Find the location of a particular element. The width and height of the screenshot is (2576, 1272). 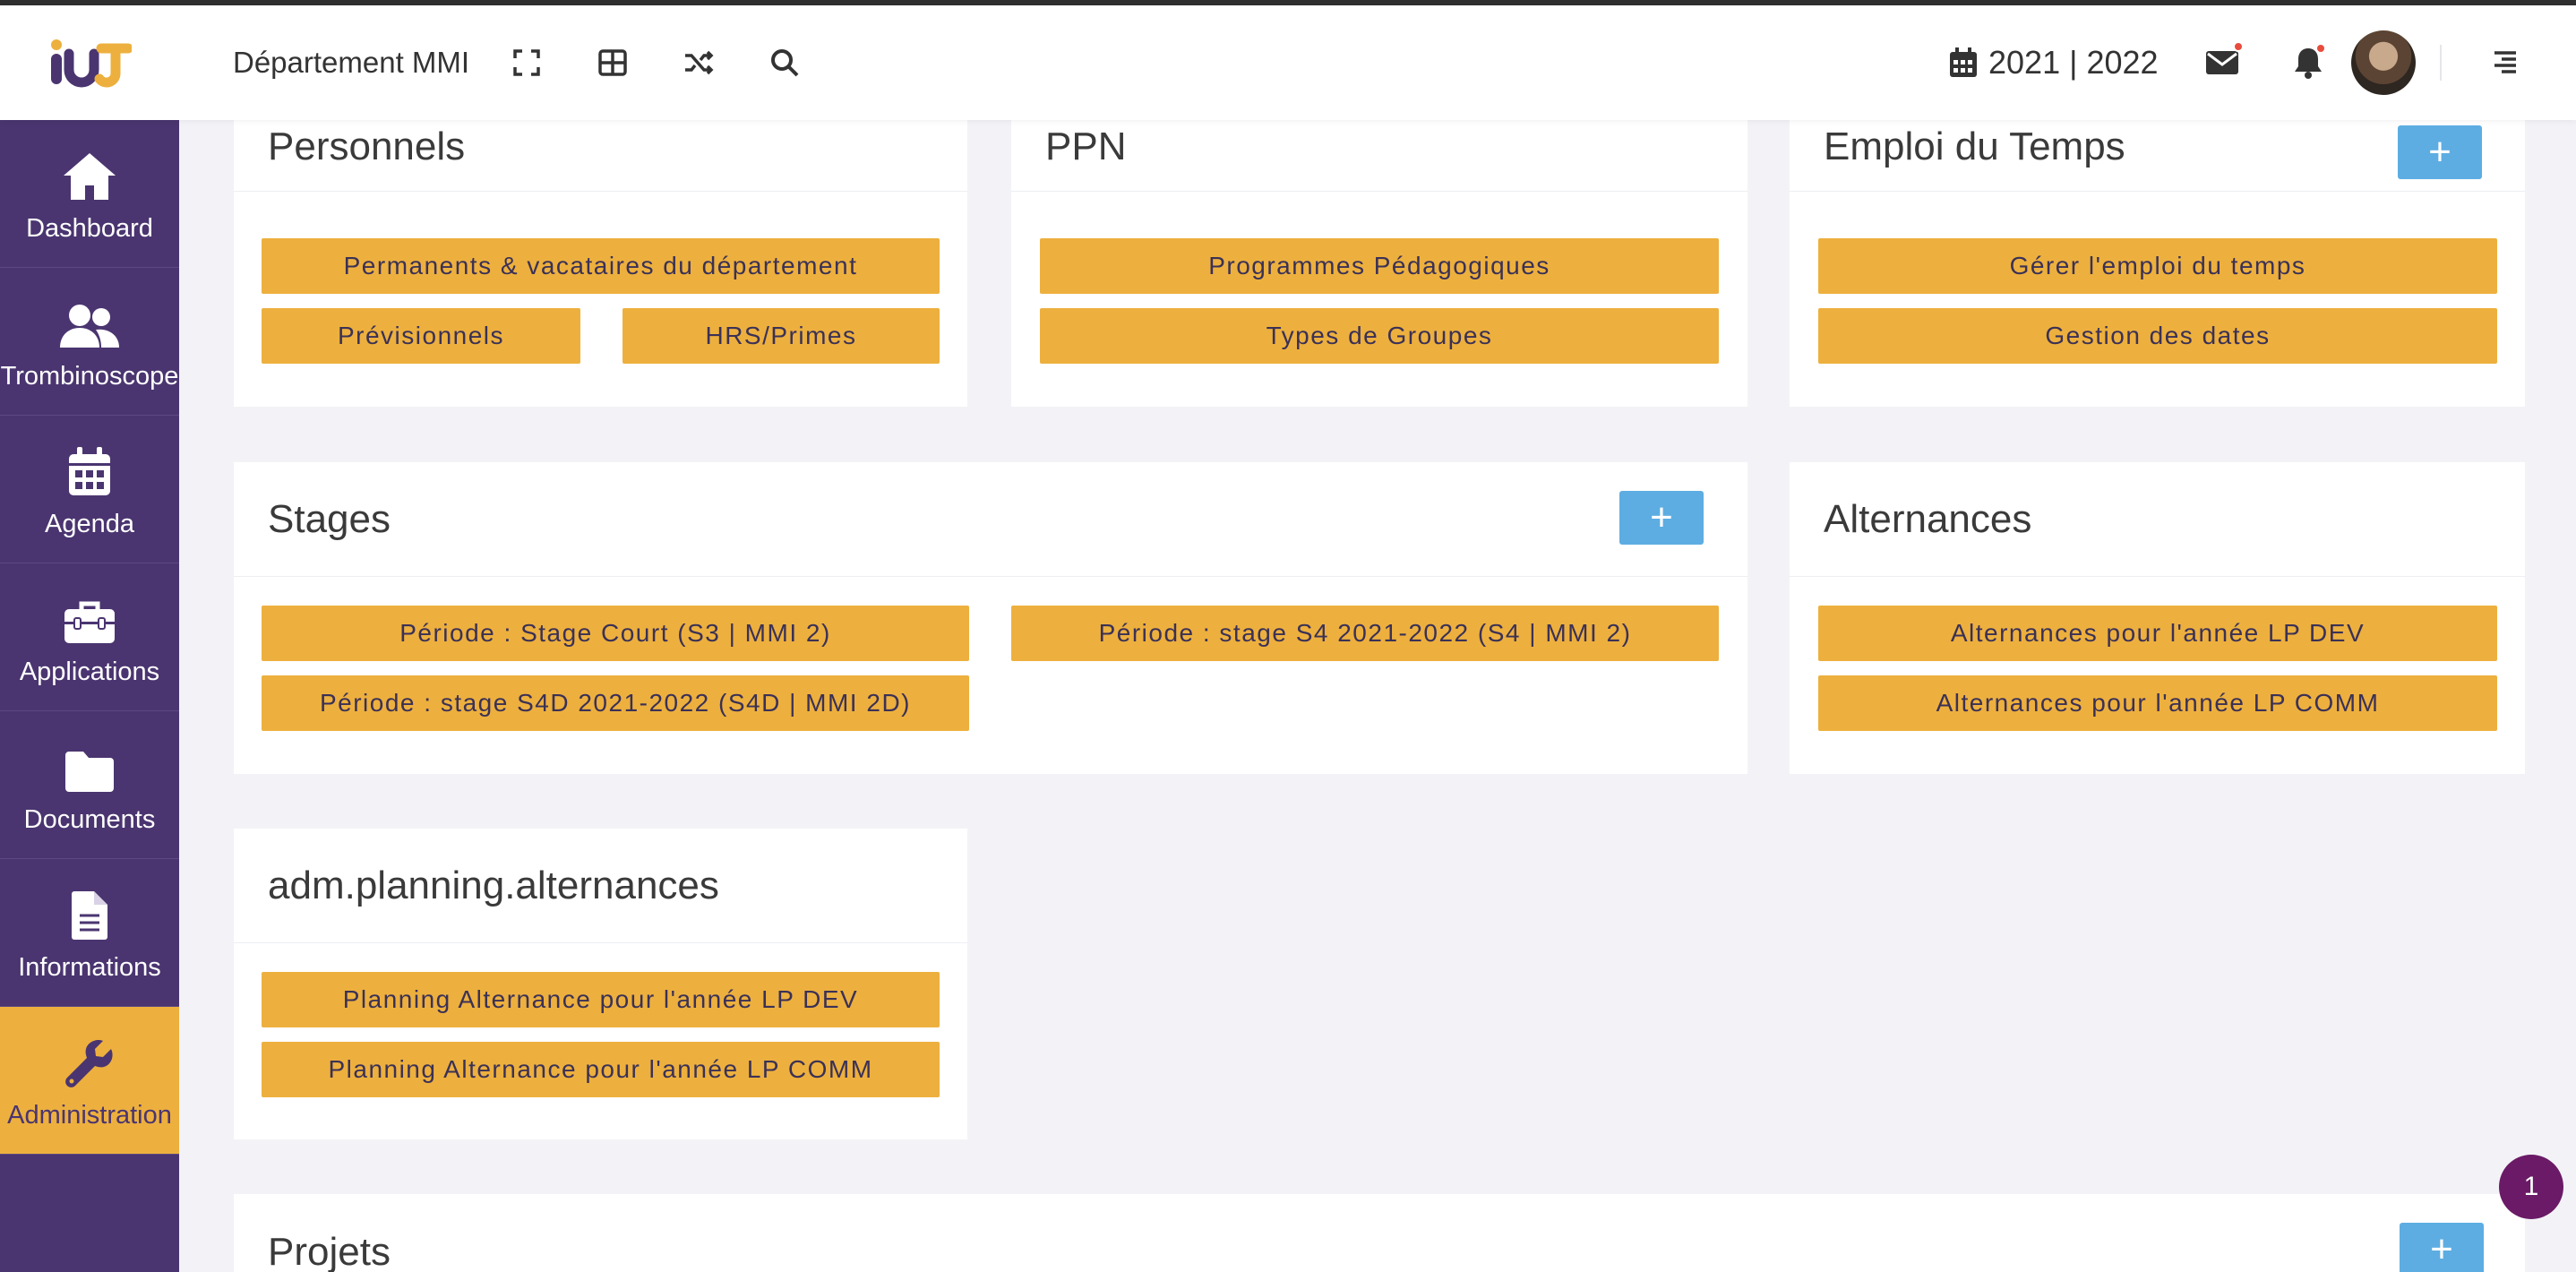

permanents-vacataires-button: Permanents & vacataires du département is located at coordinates (601, 266).